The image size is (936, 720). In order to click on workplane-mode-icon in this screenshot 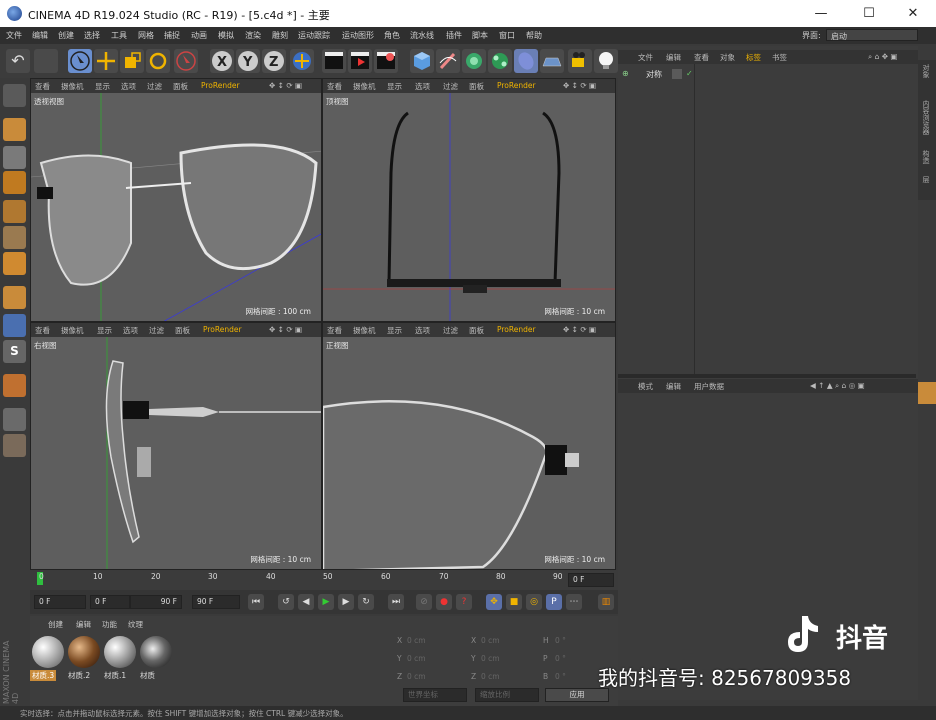, I will do `click(14, 182)`.